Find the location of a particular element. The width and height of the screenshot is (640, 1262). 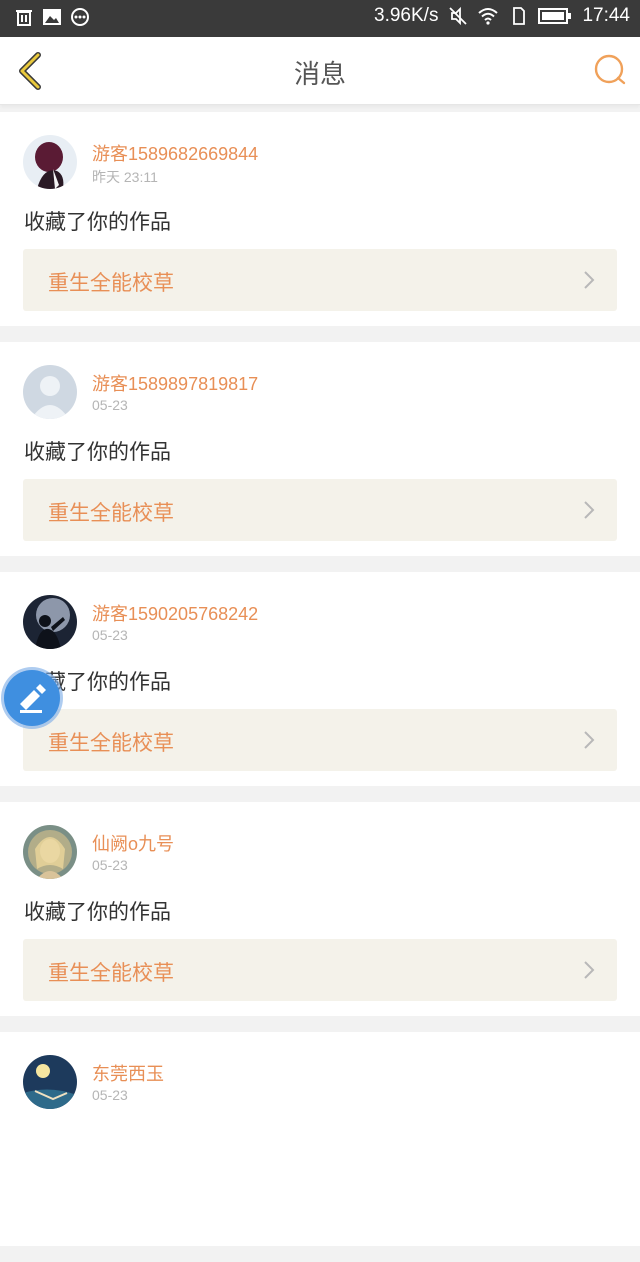

username: 游客1590205768242 is located at coordinates (175, 613).